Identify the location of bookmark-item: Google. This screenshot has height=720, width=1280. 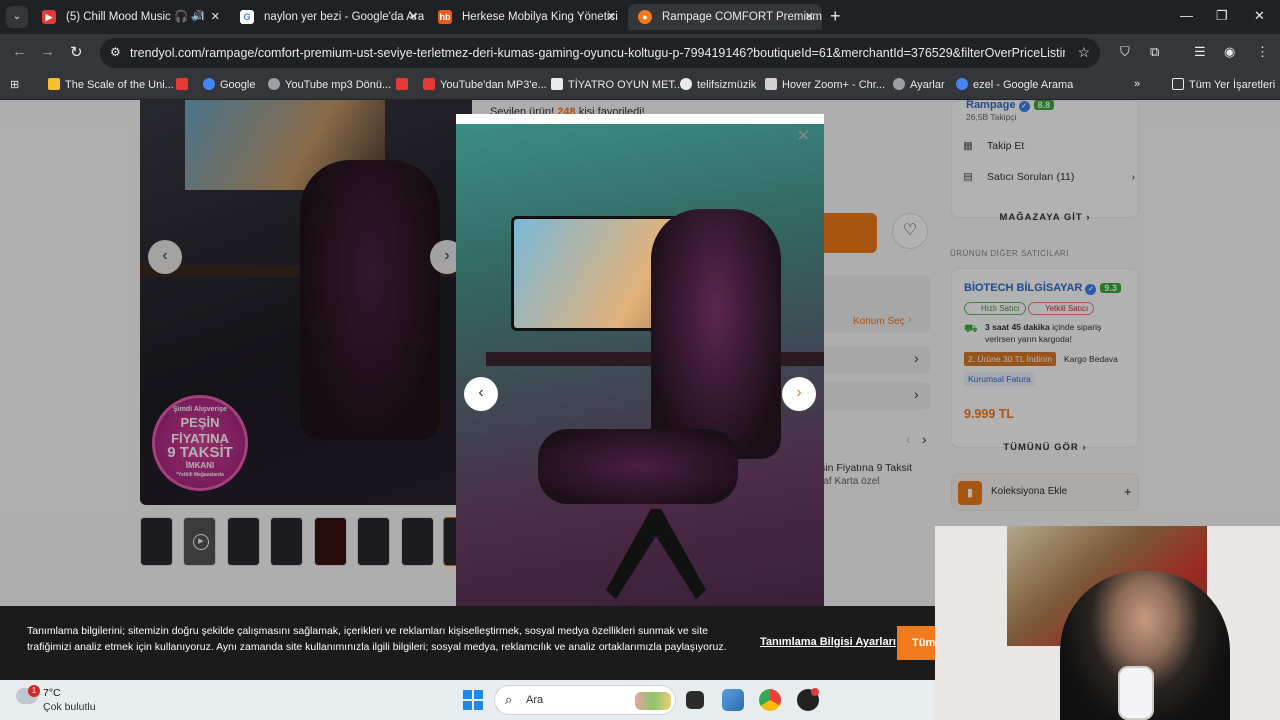
(229, 84).